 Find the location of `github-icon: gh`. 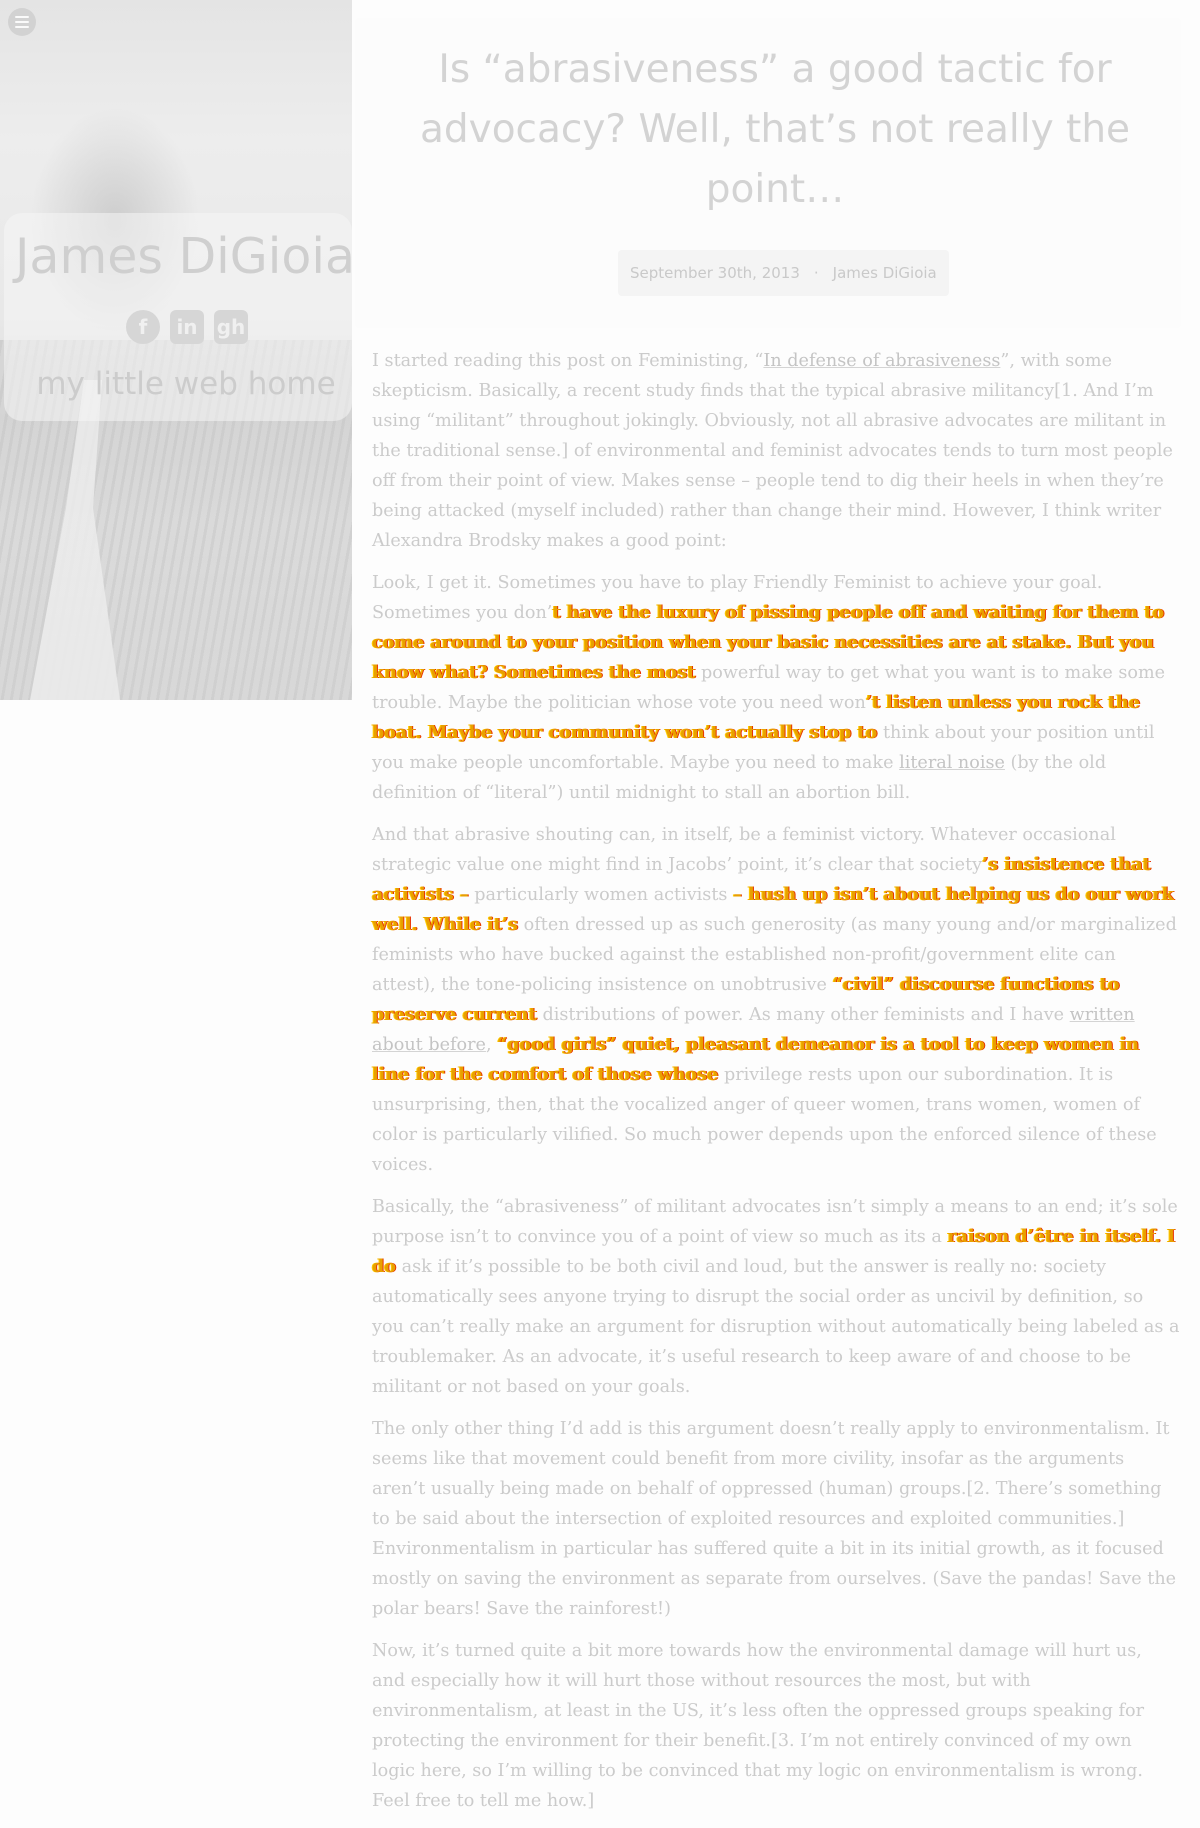

github-icon: gh is located at coordinates (231, 327).